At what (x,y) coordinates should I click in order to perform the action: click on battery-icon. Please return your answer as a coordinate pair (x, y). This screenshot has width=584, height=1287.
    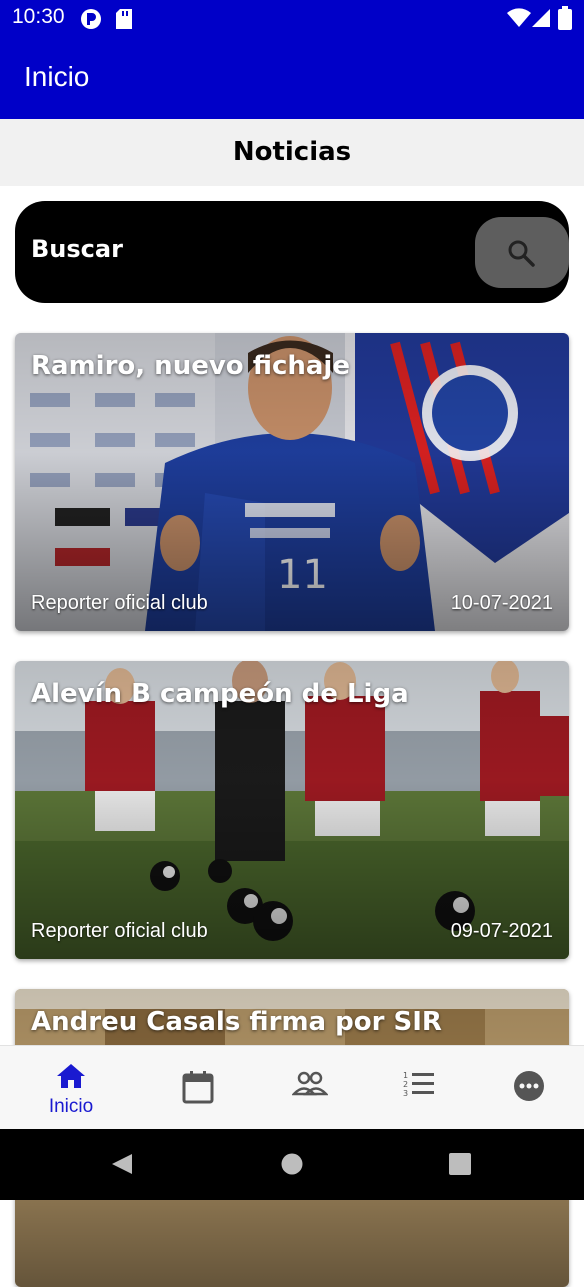
    Looking at the image, I should click on (565, 20).